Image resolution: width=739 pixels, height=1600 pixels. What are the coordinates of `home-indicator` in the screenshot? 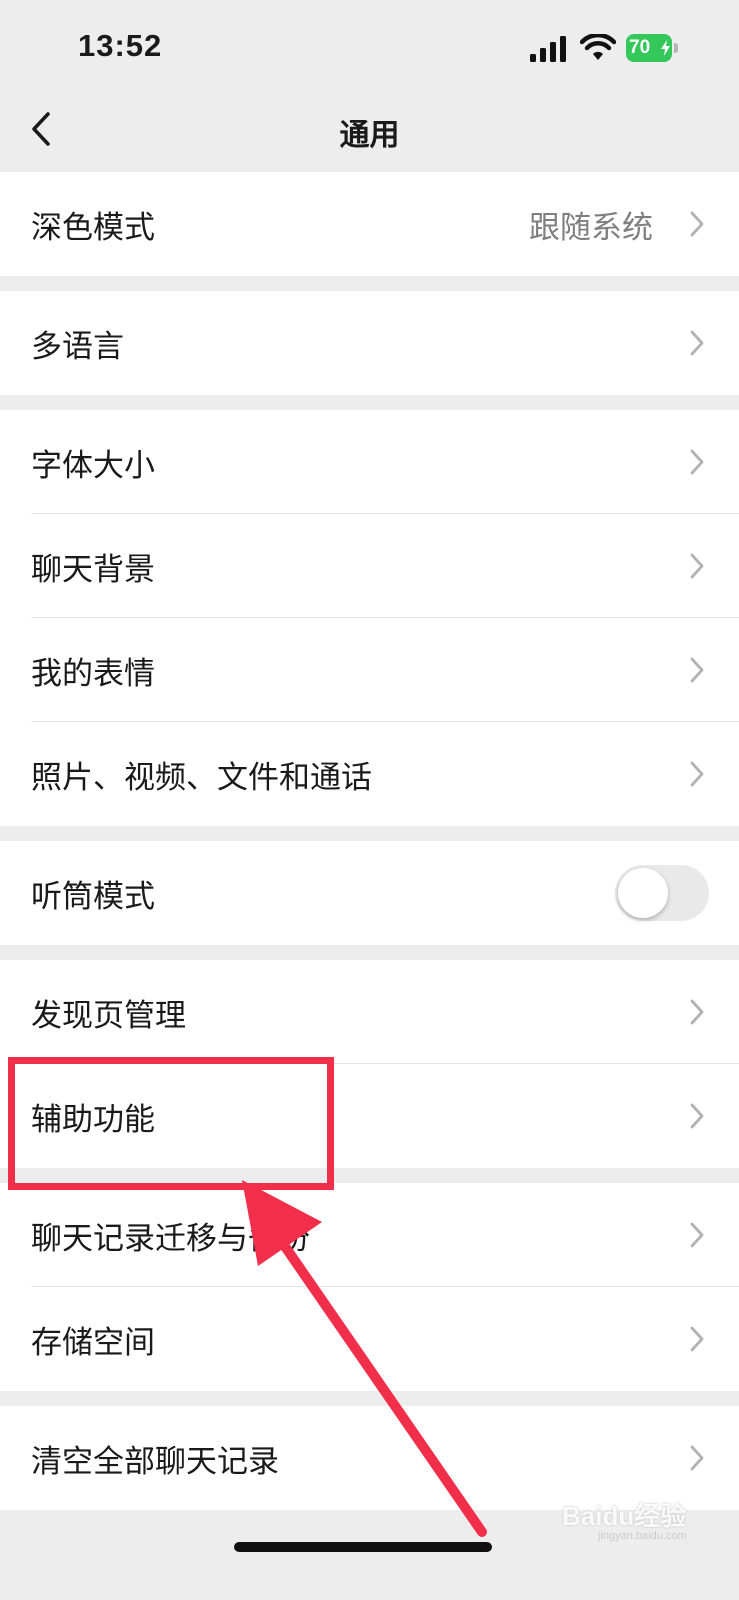 It's located at (363, 1547).